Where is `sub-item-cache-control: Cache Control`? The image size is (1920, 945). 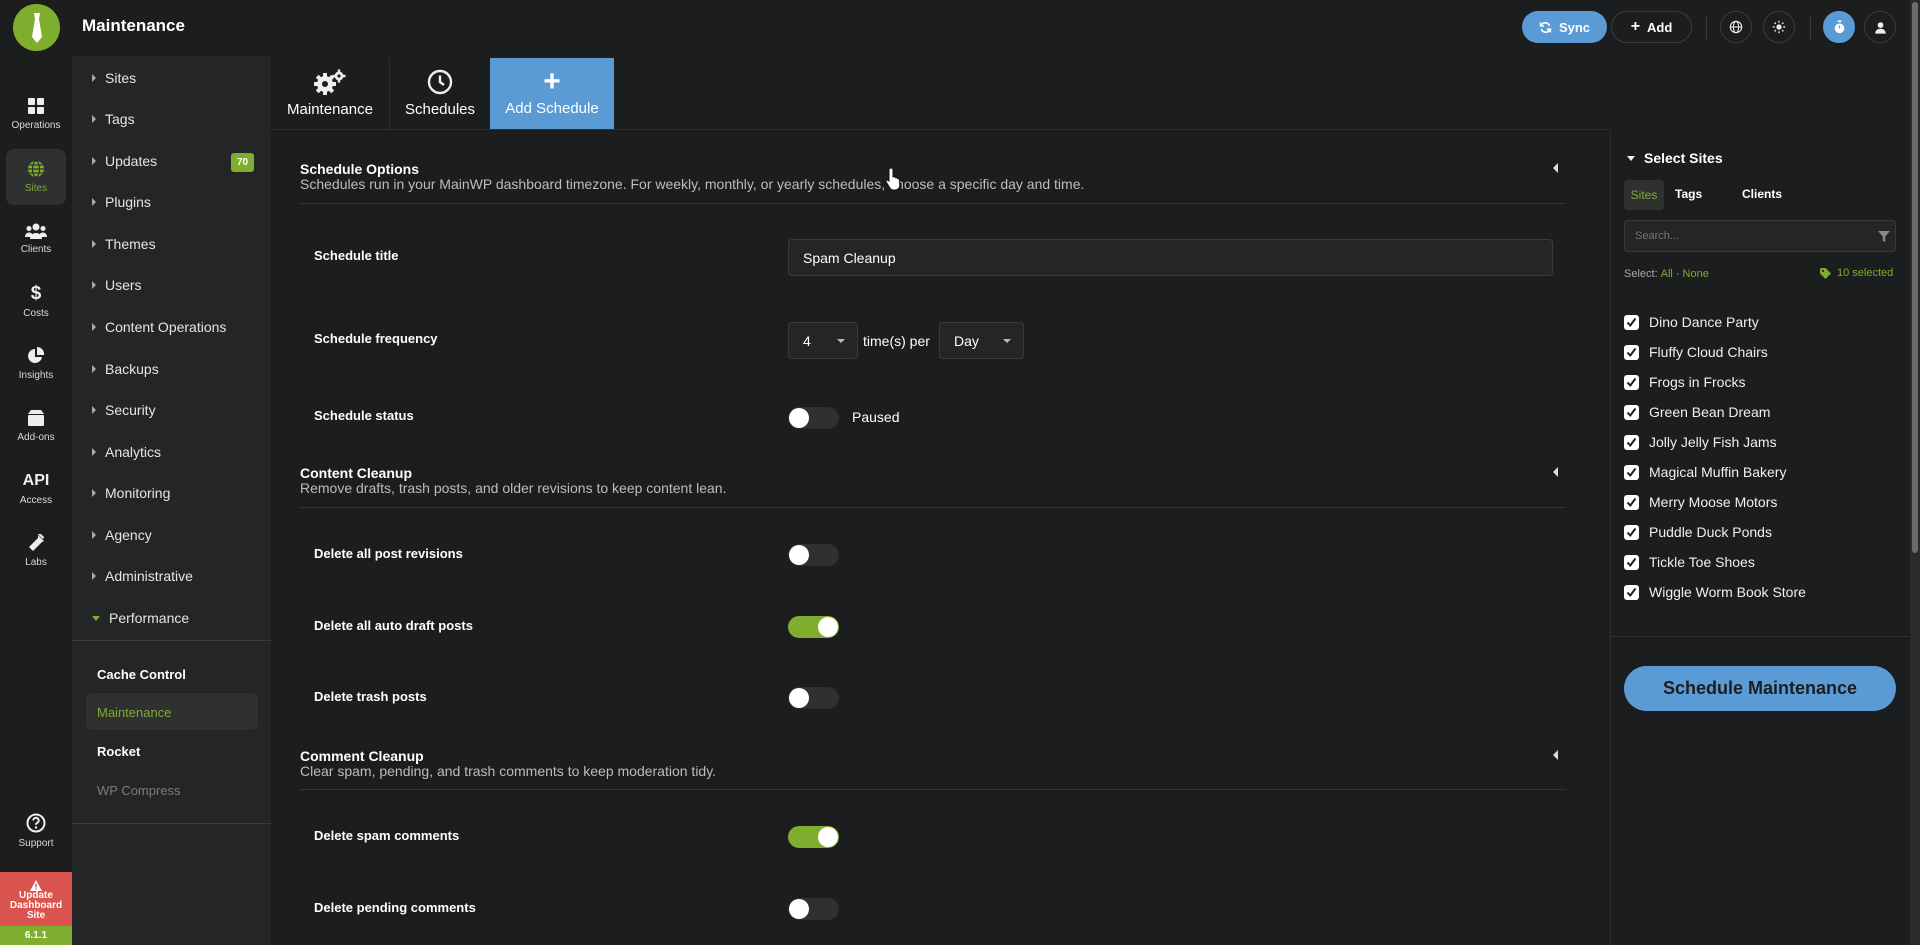
sub-item-cache-control: Cache Control is located at coordinates (141, 674).